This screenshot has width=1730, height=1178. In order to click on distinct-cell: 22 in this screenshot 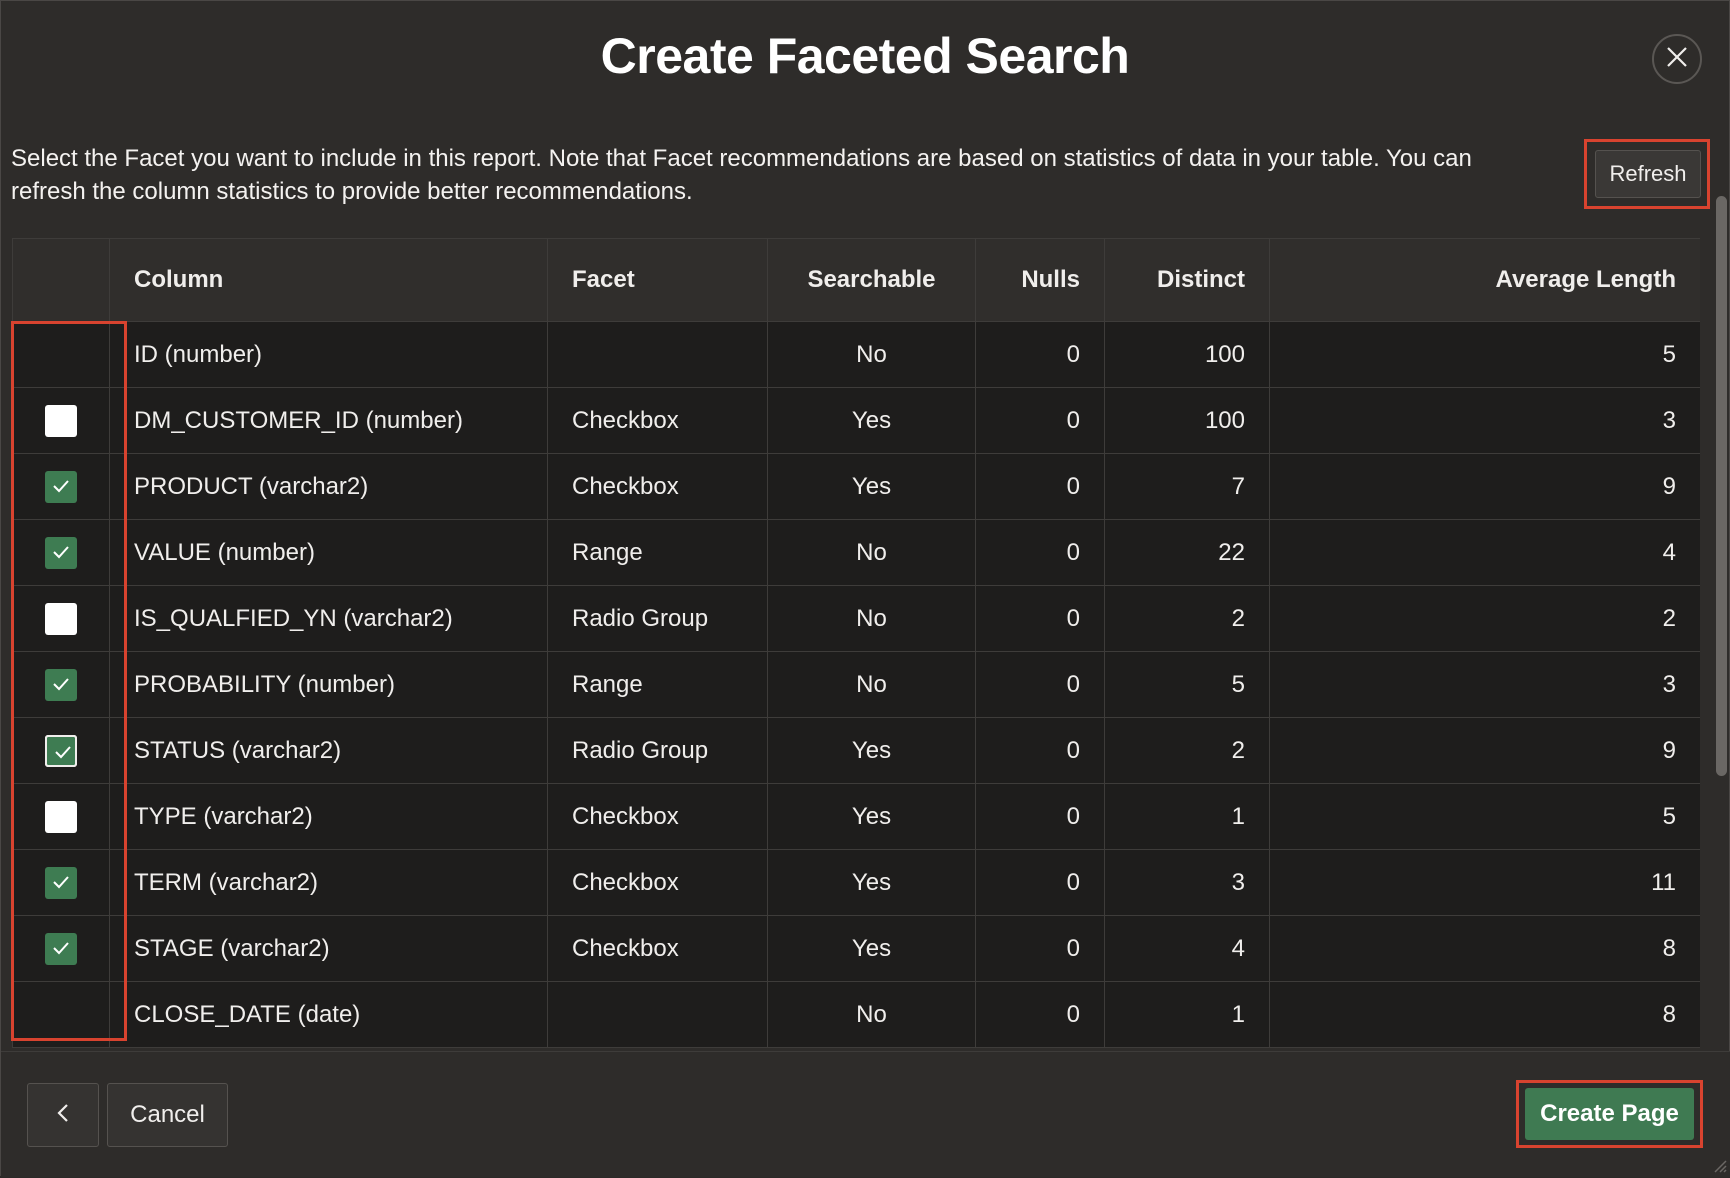, I will do `click(1187, 552)`.